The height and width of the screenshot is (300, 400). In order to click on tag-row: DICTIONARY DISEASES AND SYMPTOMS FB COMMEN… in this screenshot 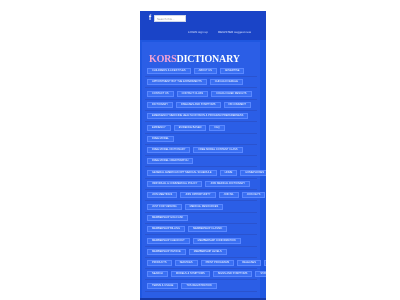, I will do `click(201, 105)`.